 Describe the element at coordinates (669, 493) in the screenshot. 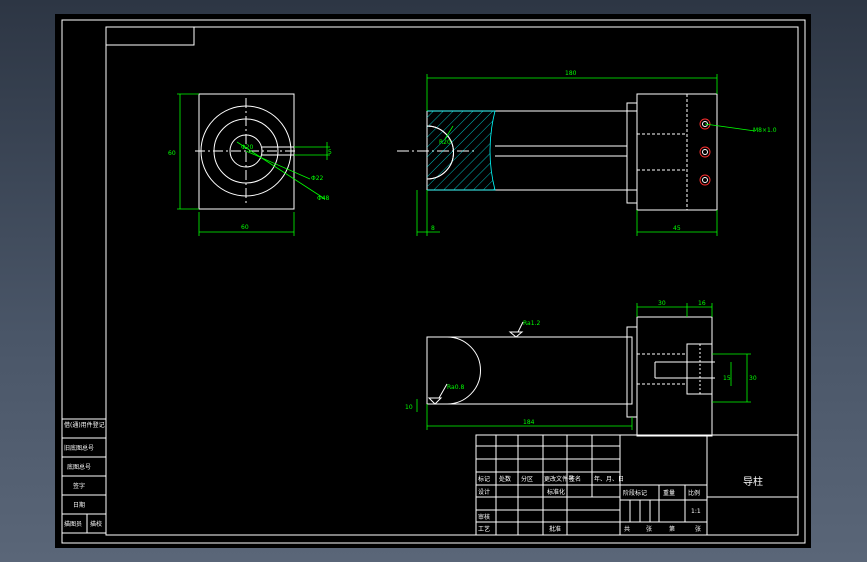

I see `tb-weight-label: 重量` at that location.